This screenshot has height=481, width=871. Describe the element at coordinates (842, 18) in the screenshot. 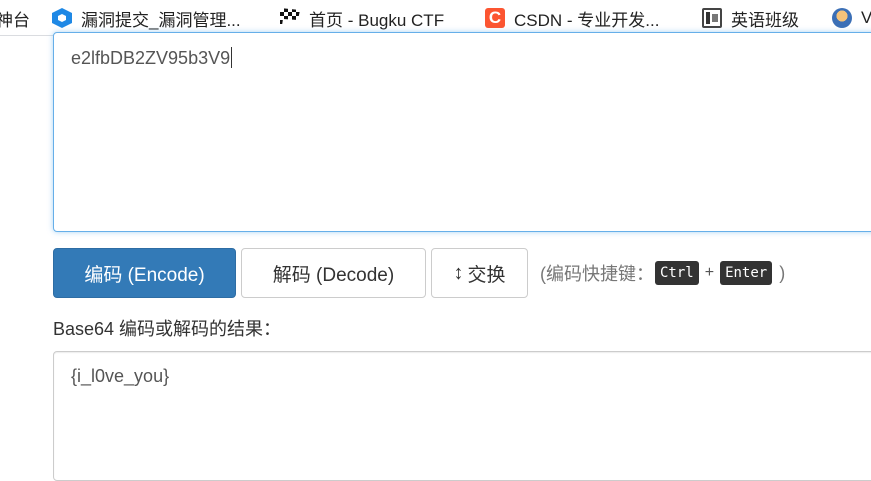

I see `avatar-icon` at that location.